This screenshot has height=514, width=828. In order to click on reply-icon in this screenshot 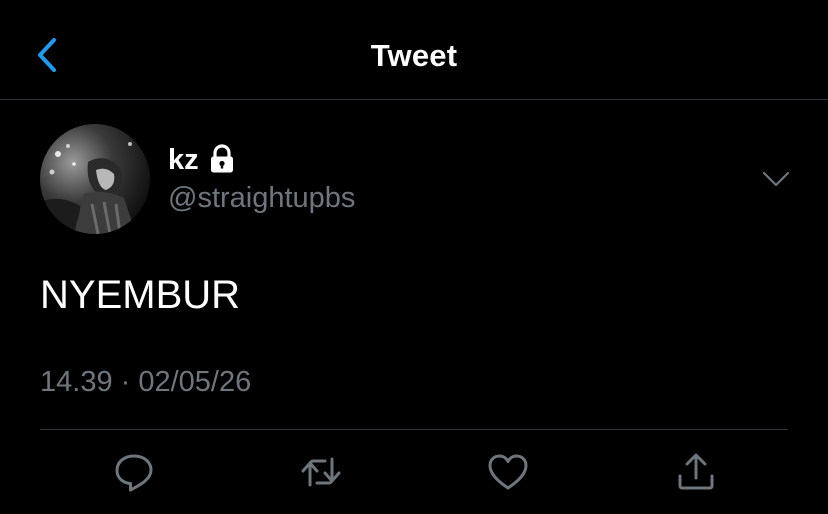, I will do `click(134, 473)`.